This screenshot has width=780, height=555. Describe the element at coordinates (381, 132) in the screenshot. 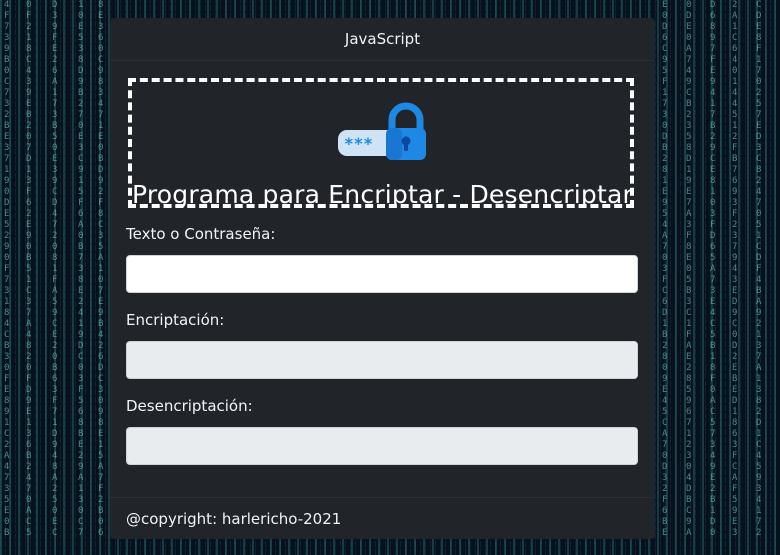

I see `password-lock-icon: ***` at that location.